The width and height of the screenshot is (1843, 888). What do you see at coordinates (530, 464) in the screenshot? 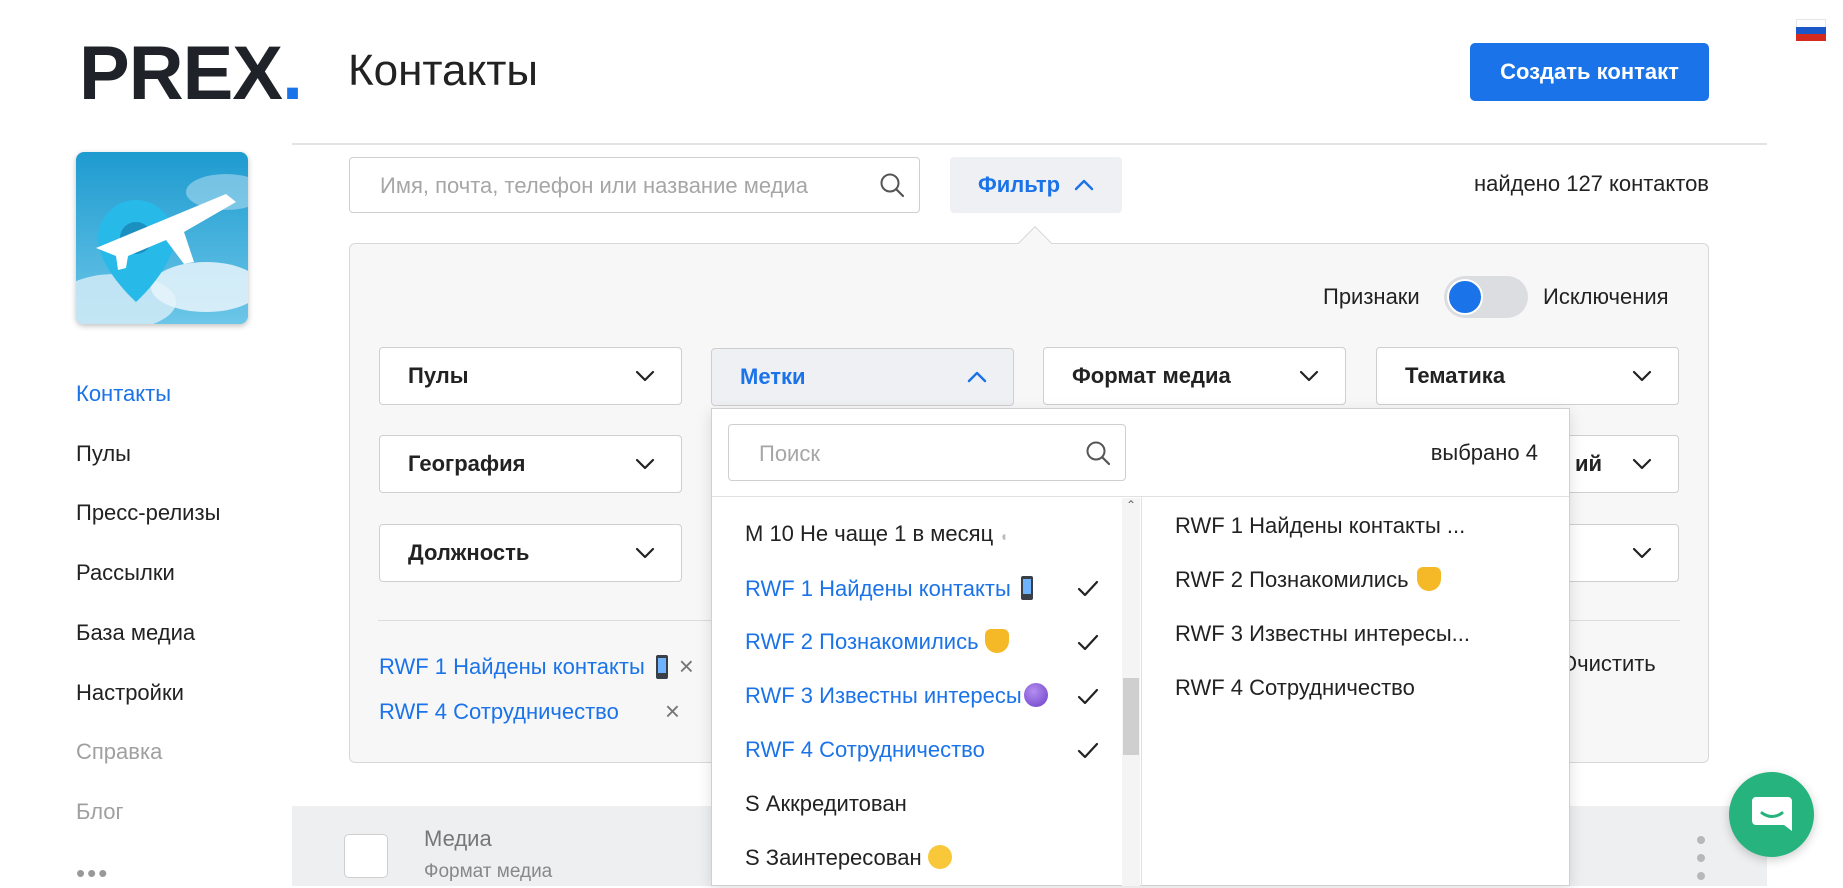
I see `geography-dropdown: География` at bounding box center [530, 464].